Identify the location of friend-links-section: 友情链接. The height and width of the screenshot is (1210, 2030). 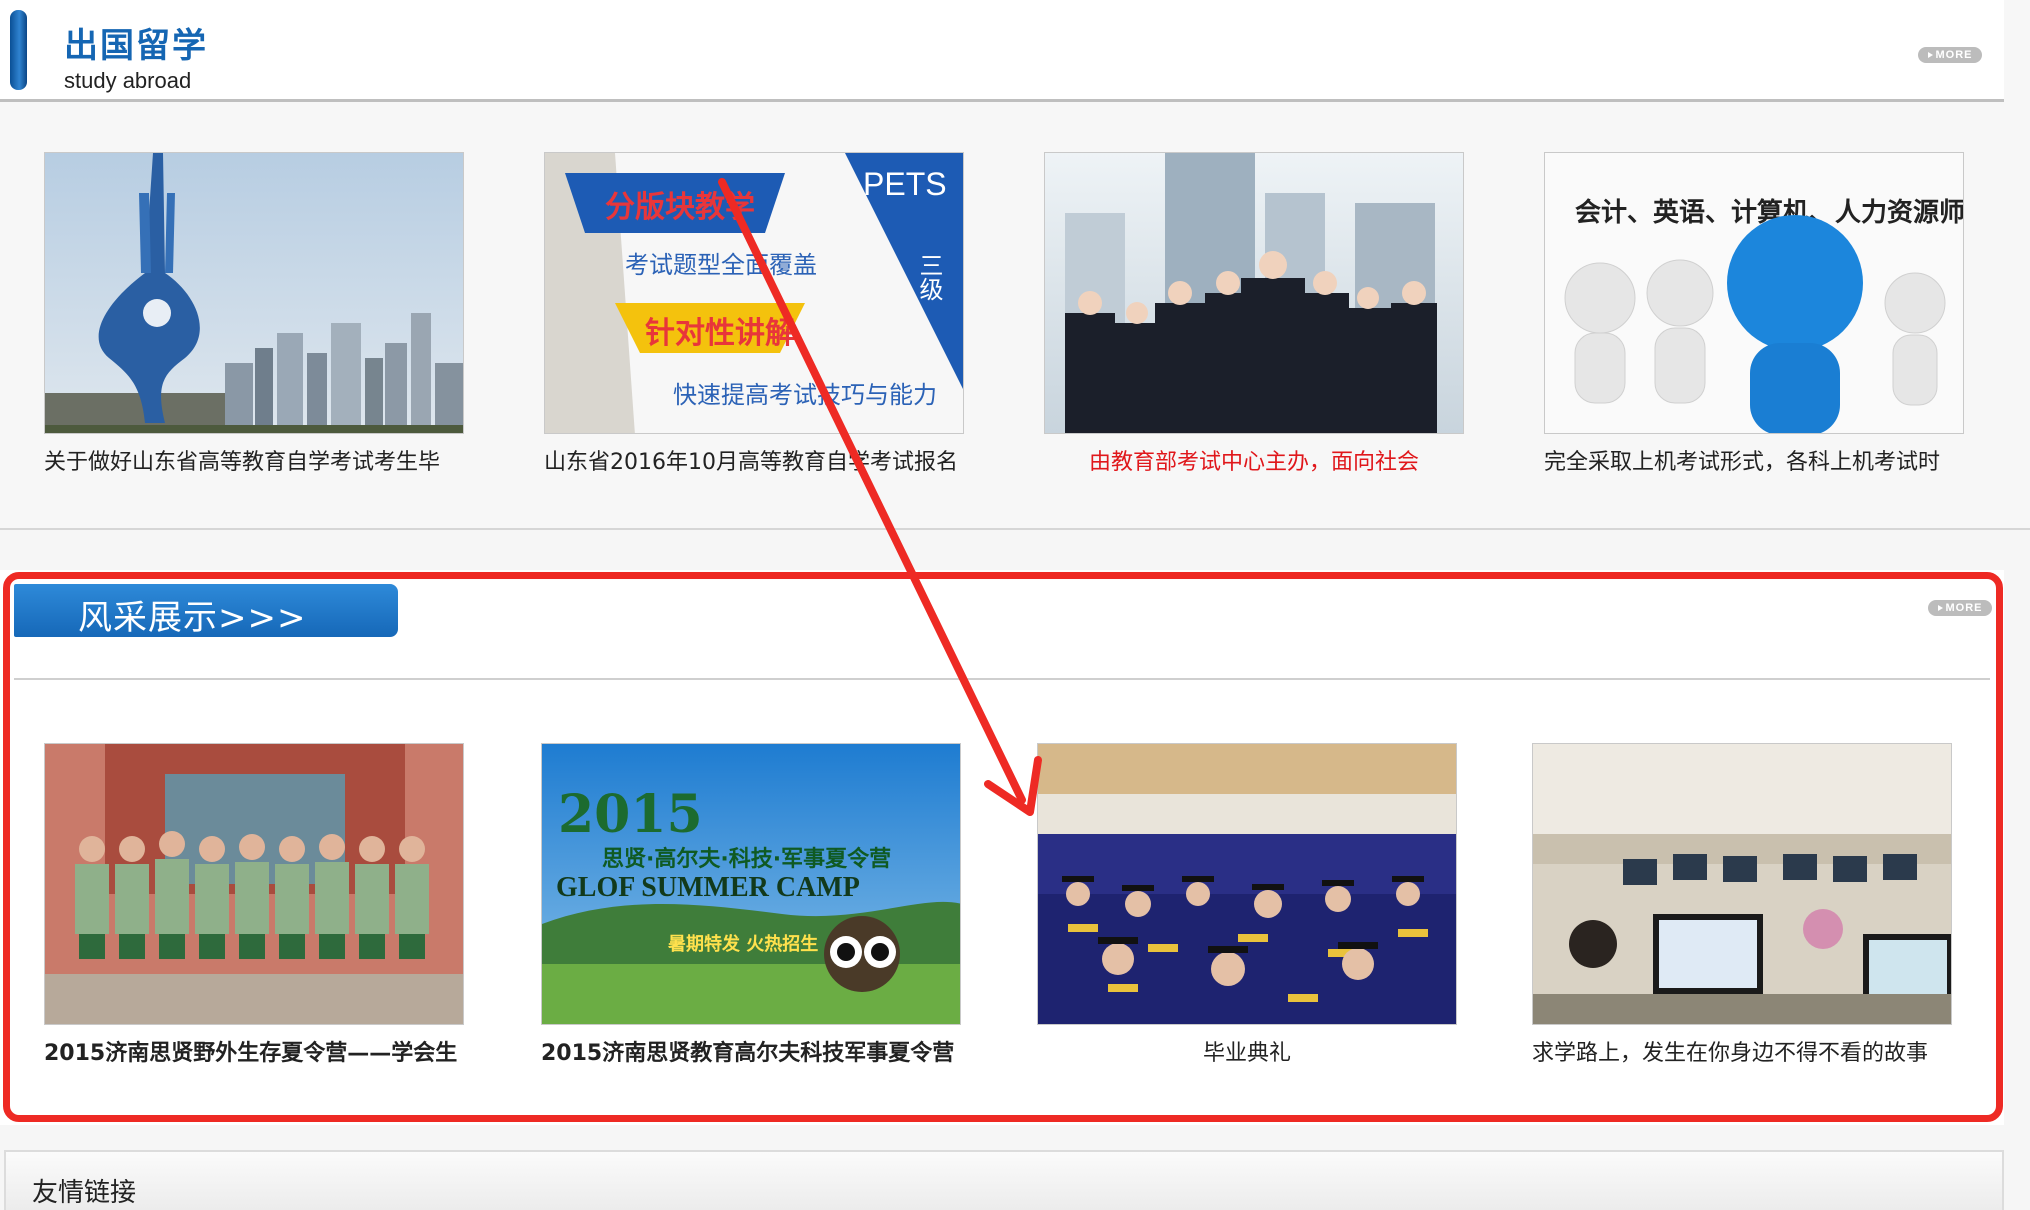
(1004, 1180).